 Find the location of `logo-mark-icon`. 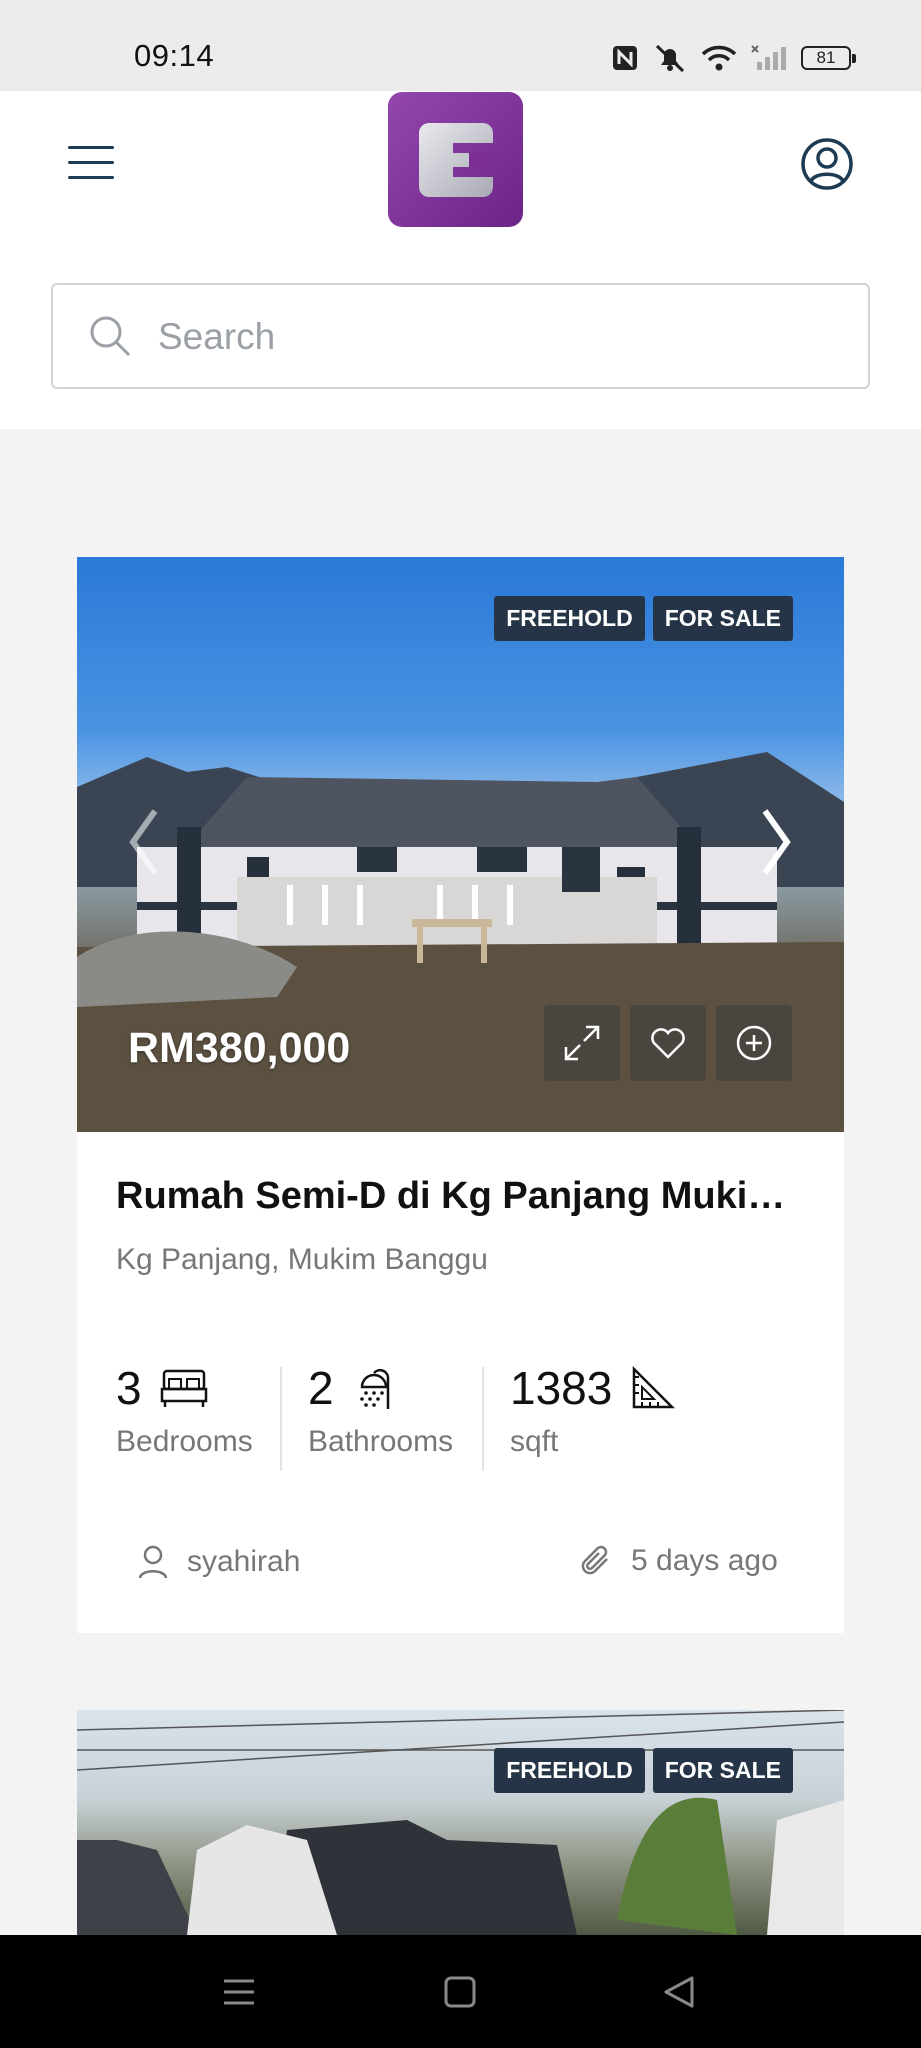

logo-mark-icon is located at coordinates (455, 159).